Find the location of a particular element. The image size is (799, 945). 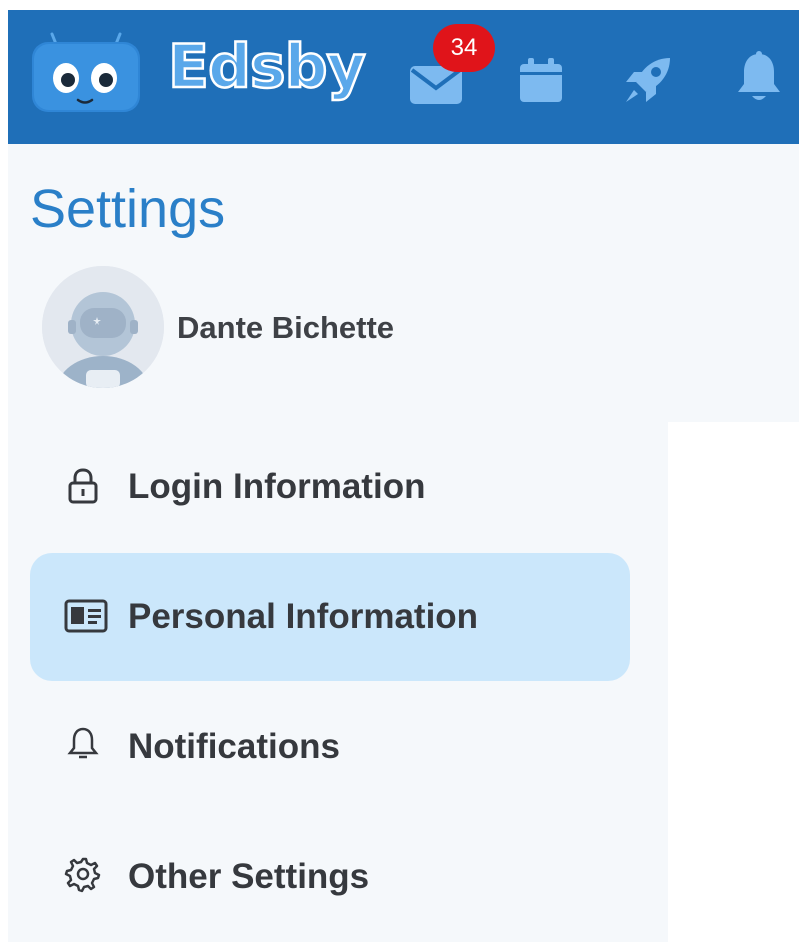

page-title: Settings is located at coordinates (128, 209).